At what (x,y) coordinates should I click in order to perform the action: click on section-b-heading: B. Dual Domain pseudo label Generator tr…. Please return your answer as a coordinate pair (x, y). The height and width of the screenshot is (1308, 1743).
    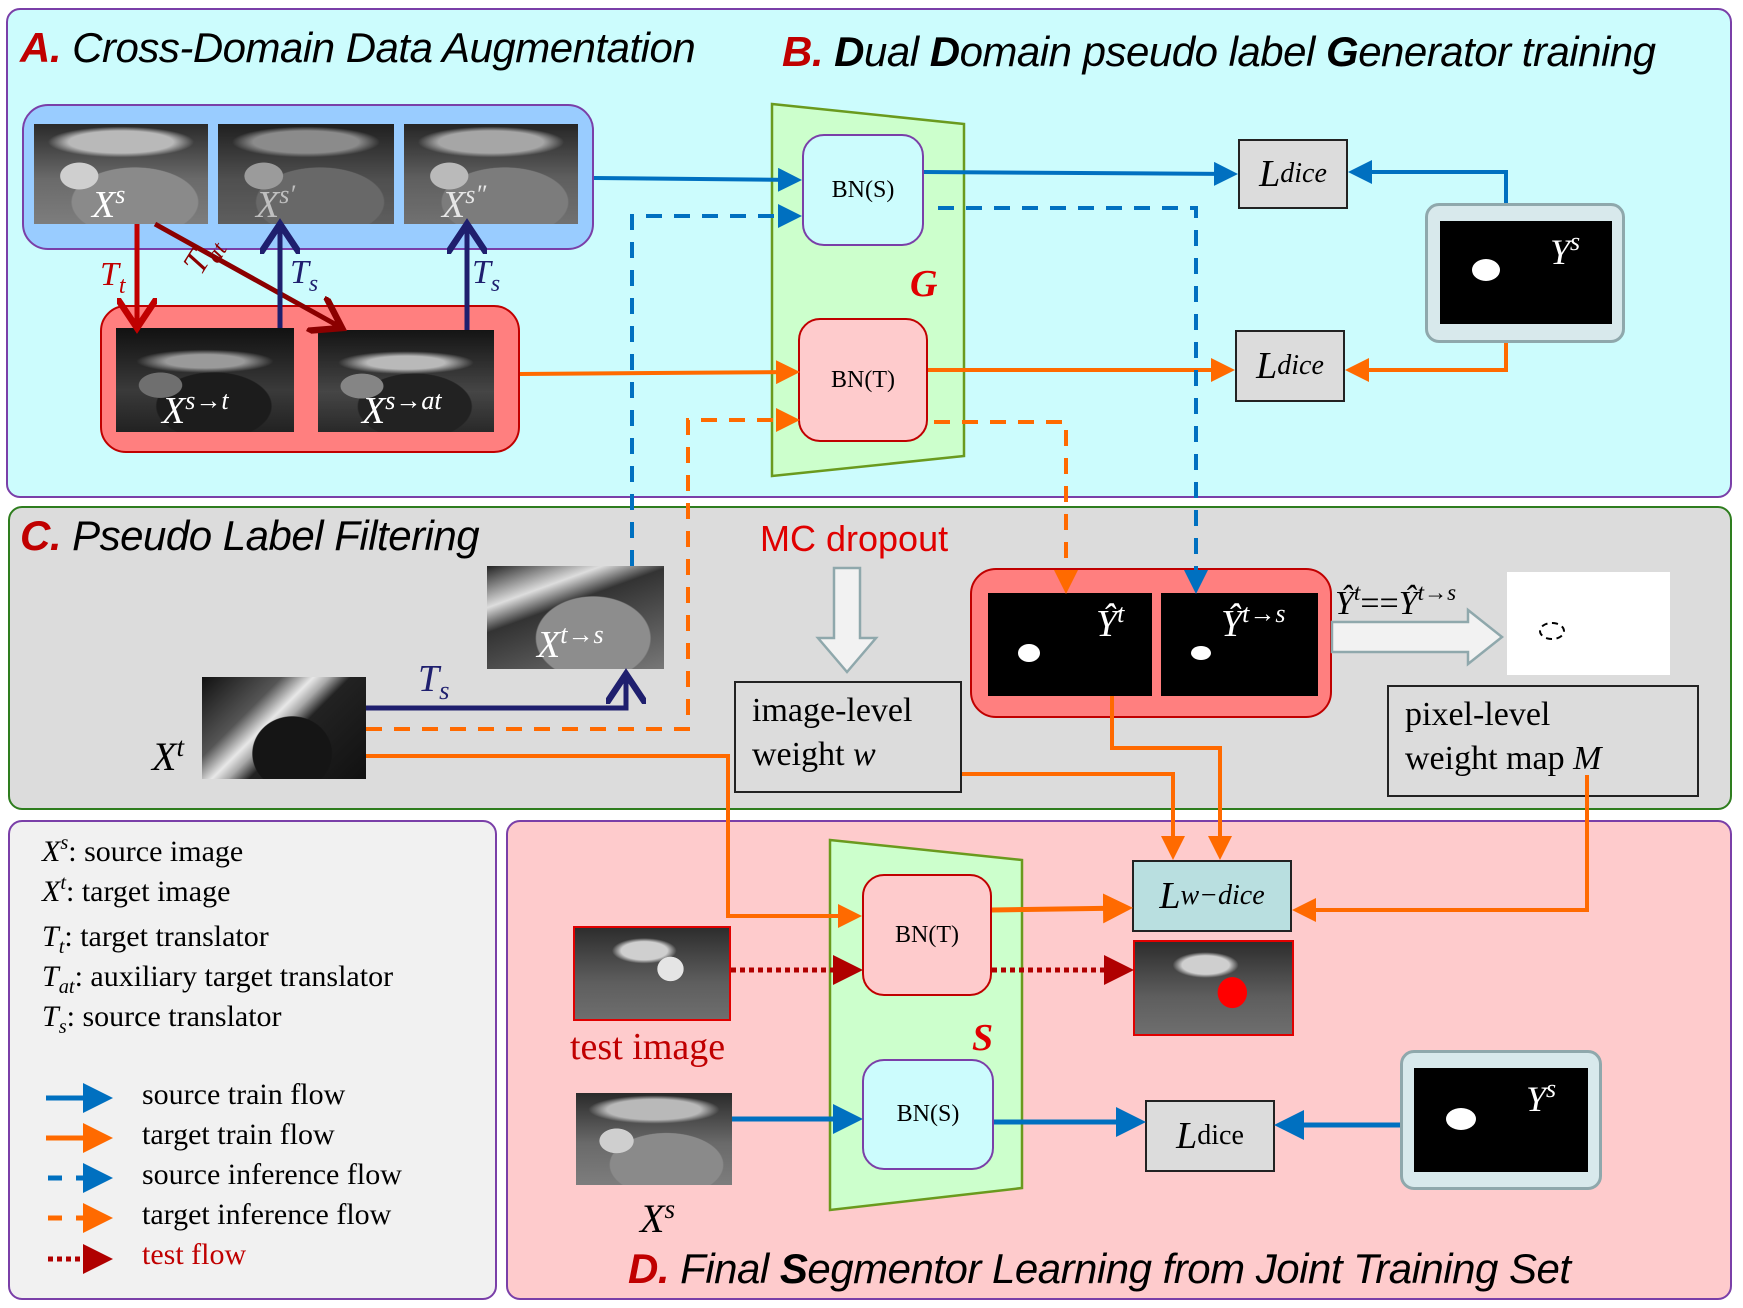
    Looking at the image, I should click on (1219, 52).